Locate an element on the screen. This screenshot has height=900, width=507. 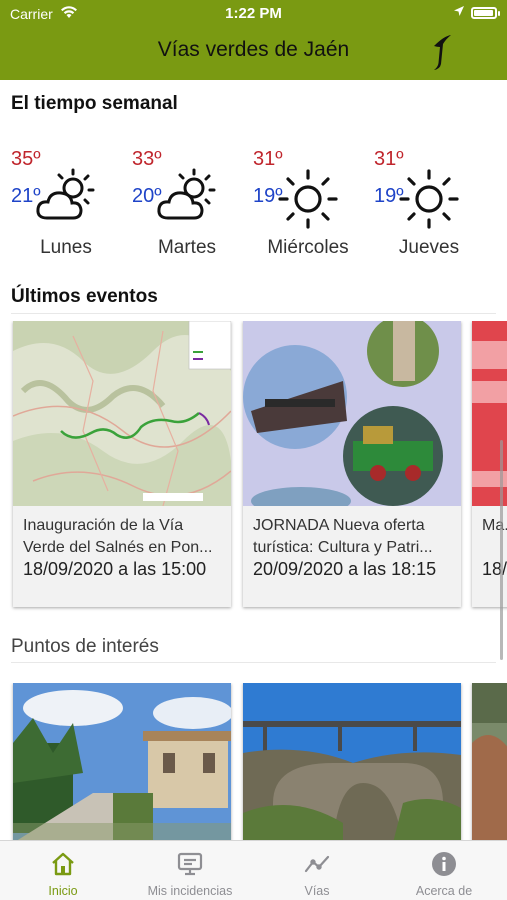
top-bar: Carrier 1:22 PM Vías verdes de Jaén is located at coordinates (253, 40).